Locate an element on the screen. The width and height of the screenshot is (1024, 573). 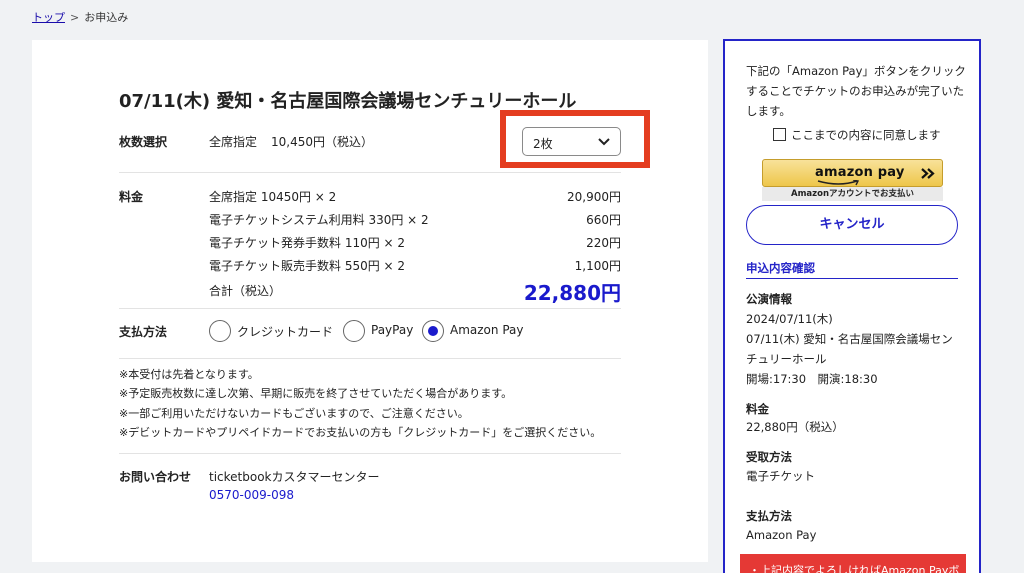
payment-option-label: Amazon Pay is located at coordinates (487, 330).